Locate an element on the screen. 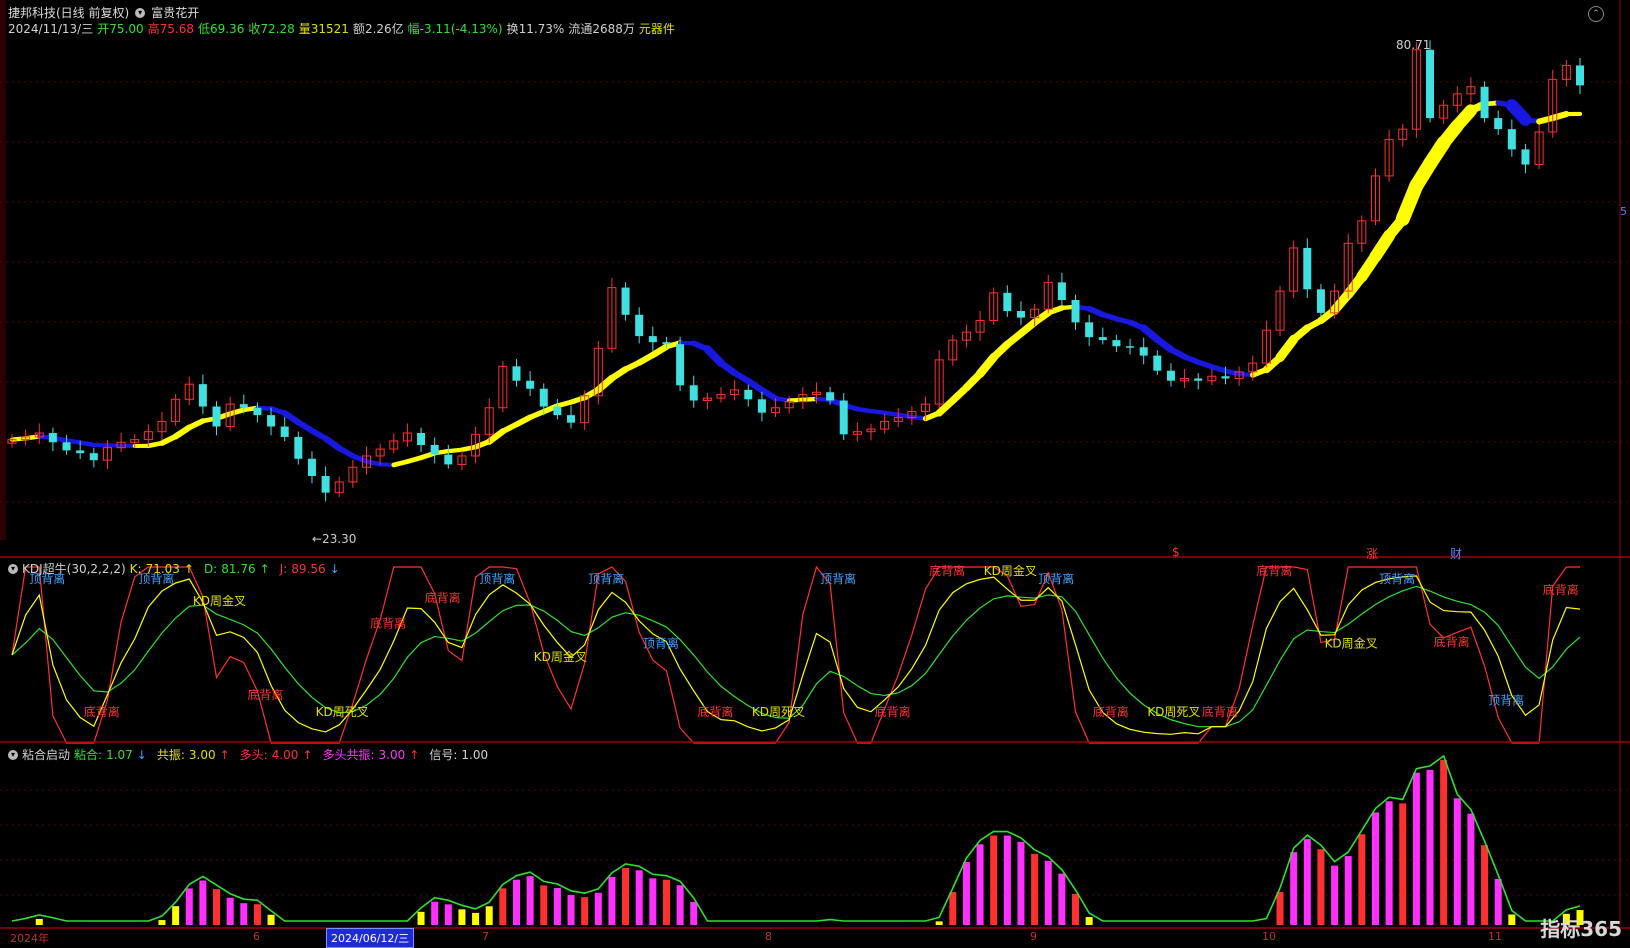 The height and width of the screenshot is (948, 1630). k-value: 71.03 is located at coordinates (162, 568).